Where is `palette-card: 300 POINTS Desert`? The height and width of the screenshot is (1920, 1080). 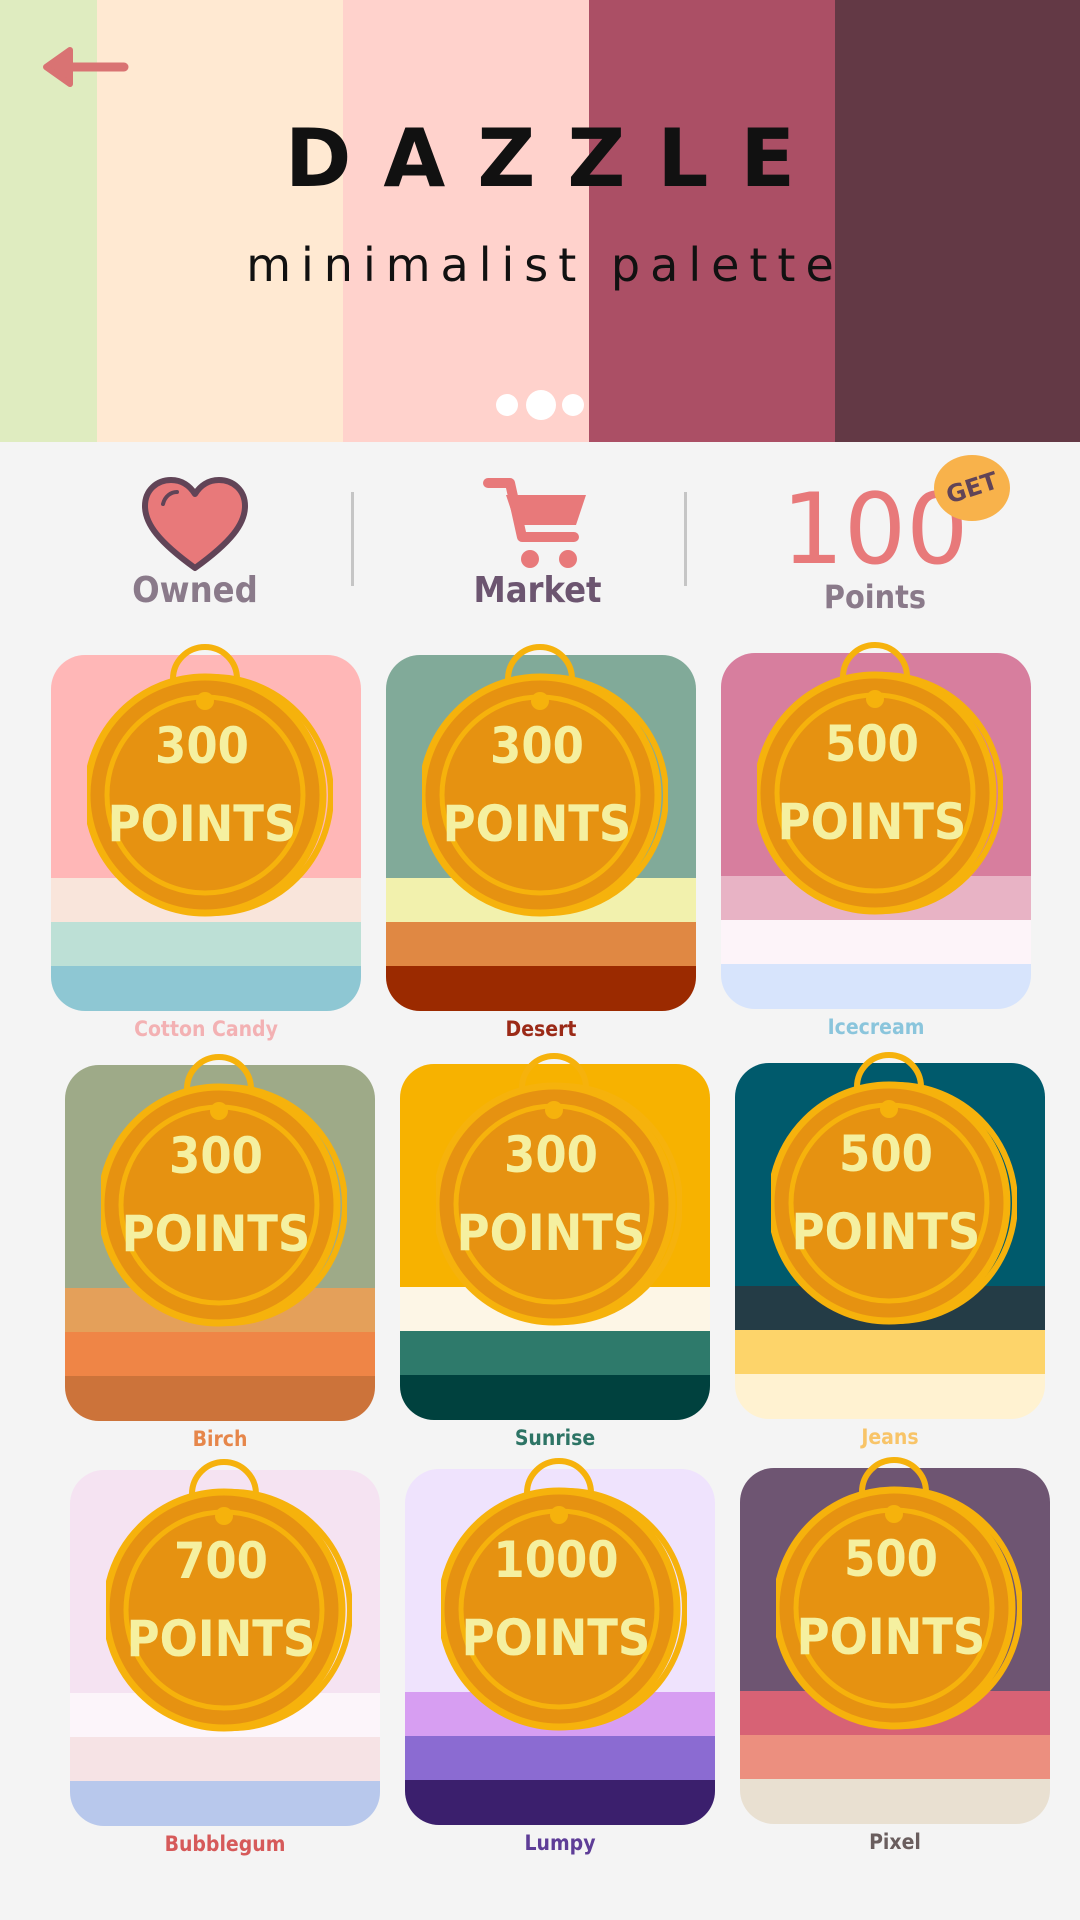 palette-card: 300 POINTS Desert is located at coordinates (541, 849).